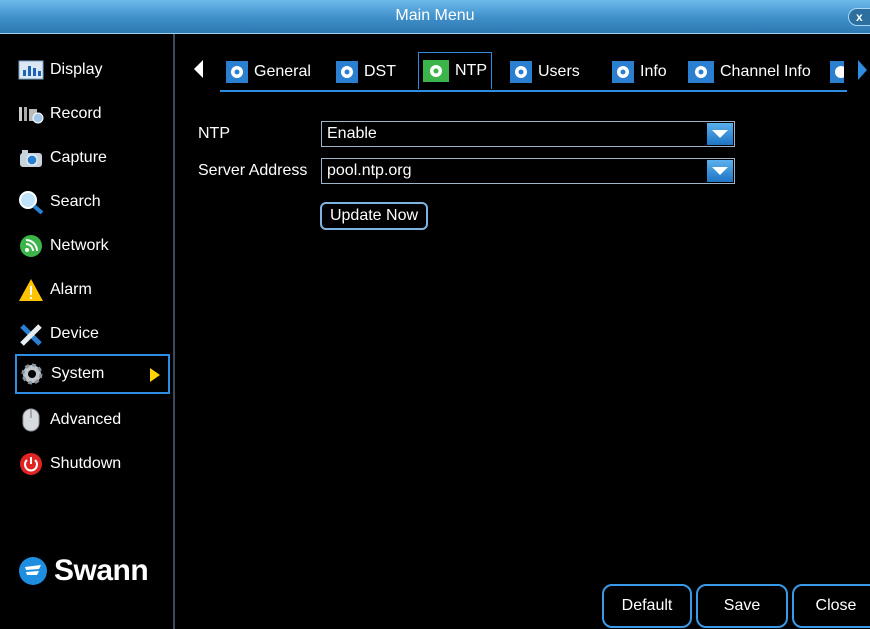  I want to click on ntp-value: Enable, so click(352, 133).